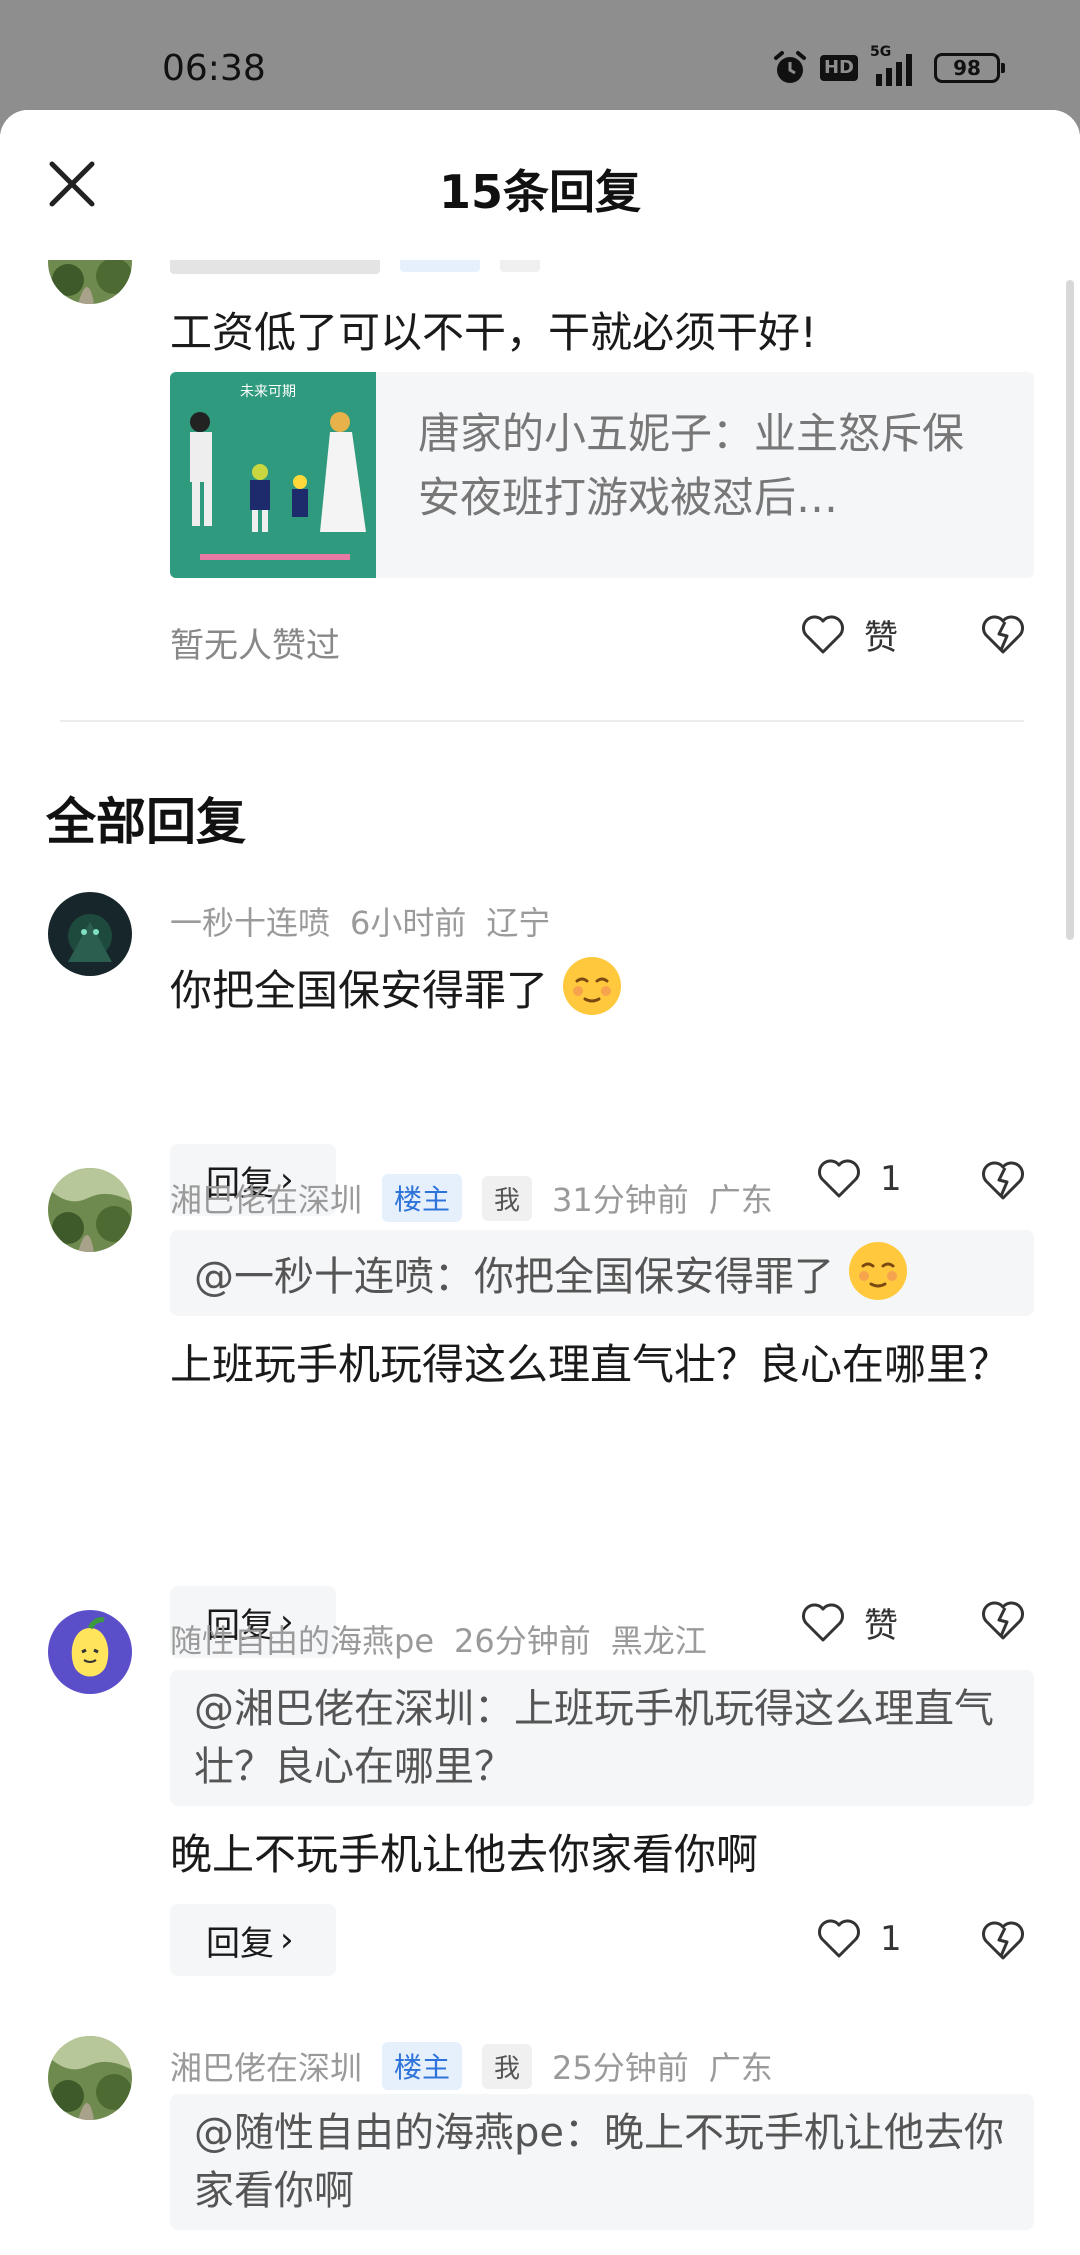 The image size is (1080, 2255). I want to click on section-title: 全部回复, so click(146, 822).